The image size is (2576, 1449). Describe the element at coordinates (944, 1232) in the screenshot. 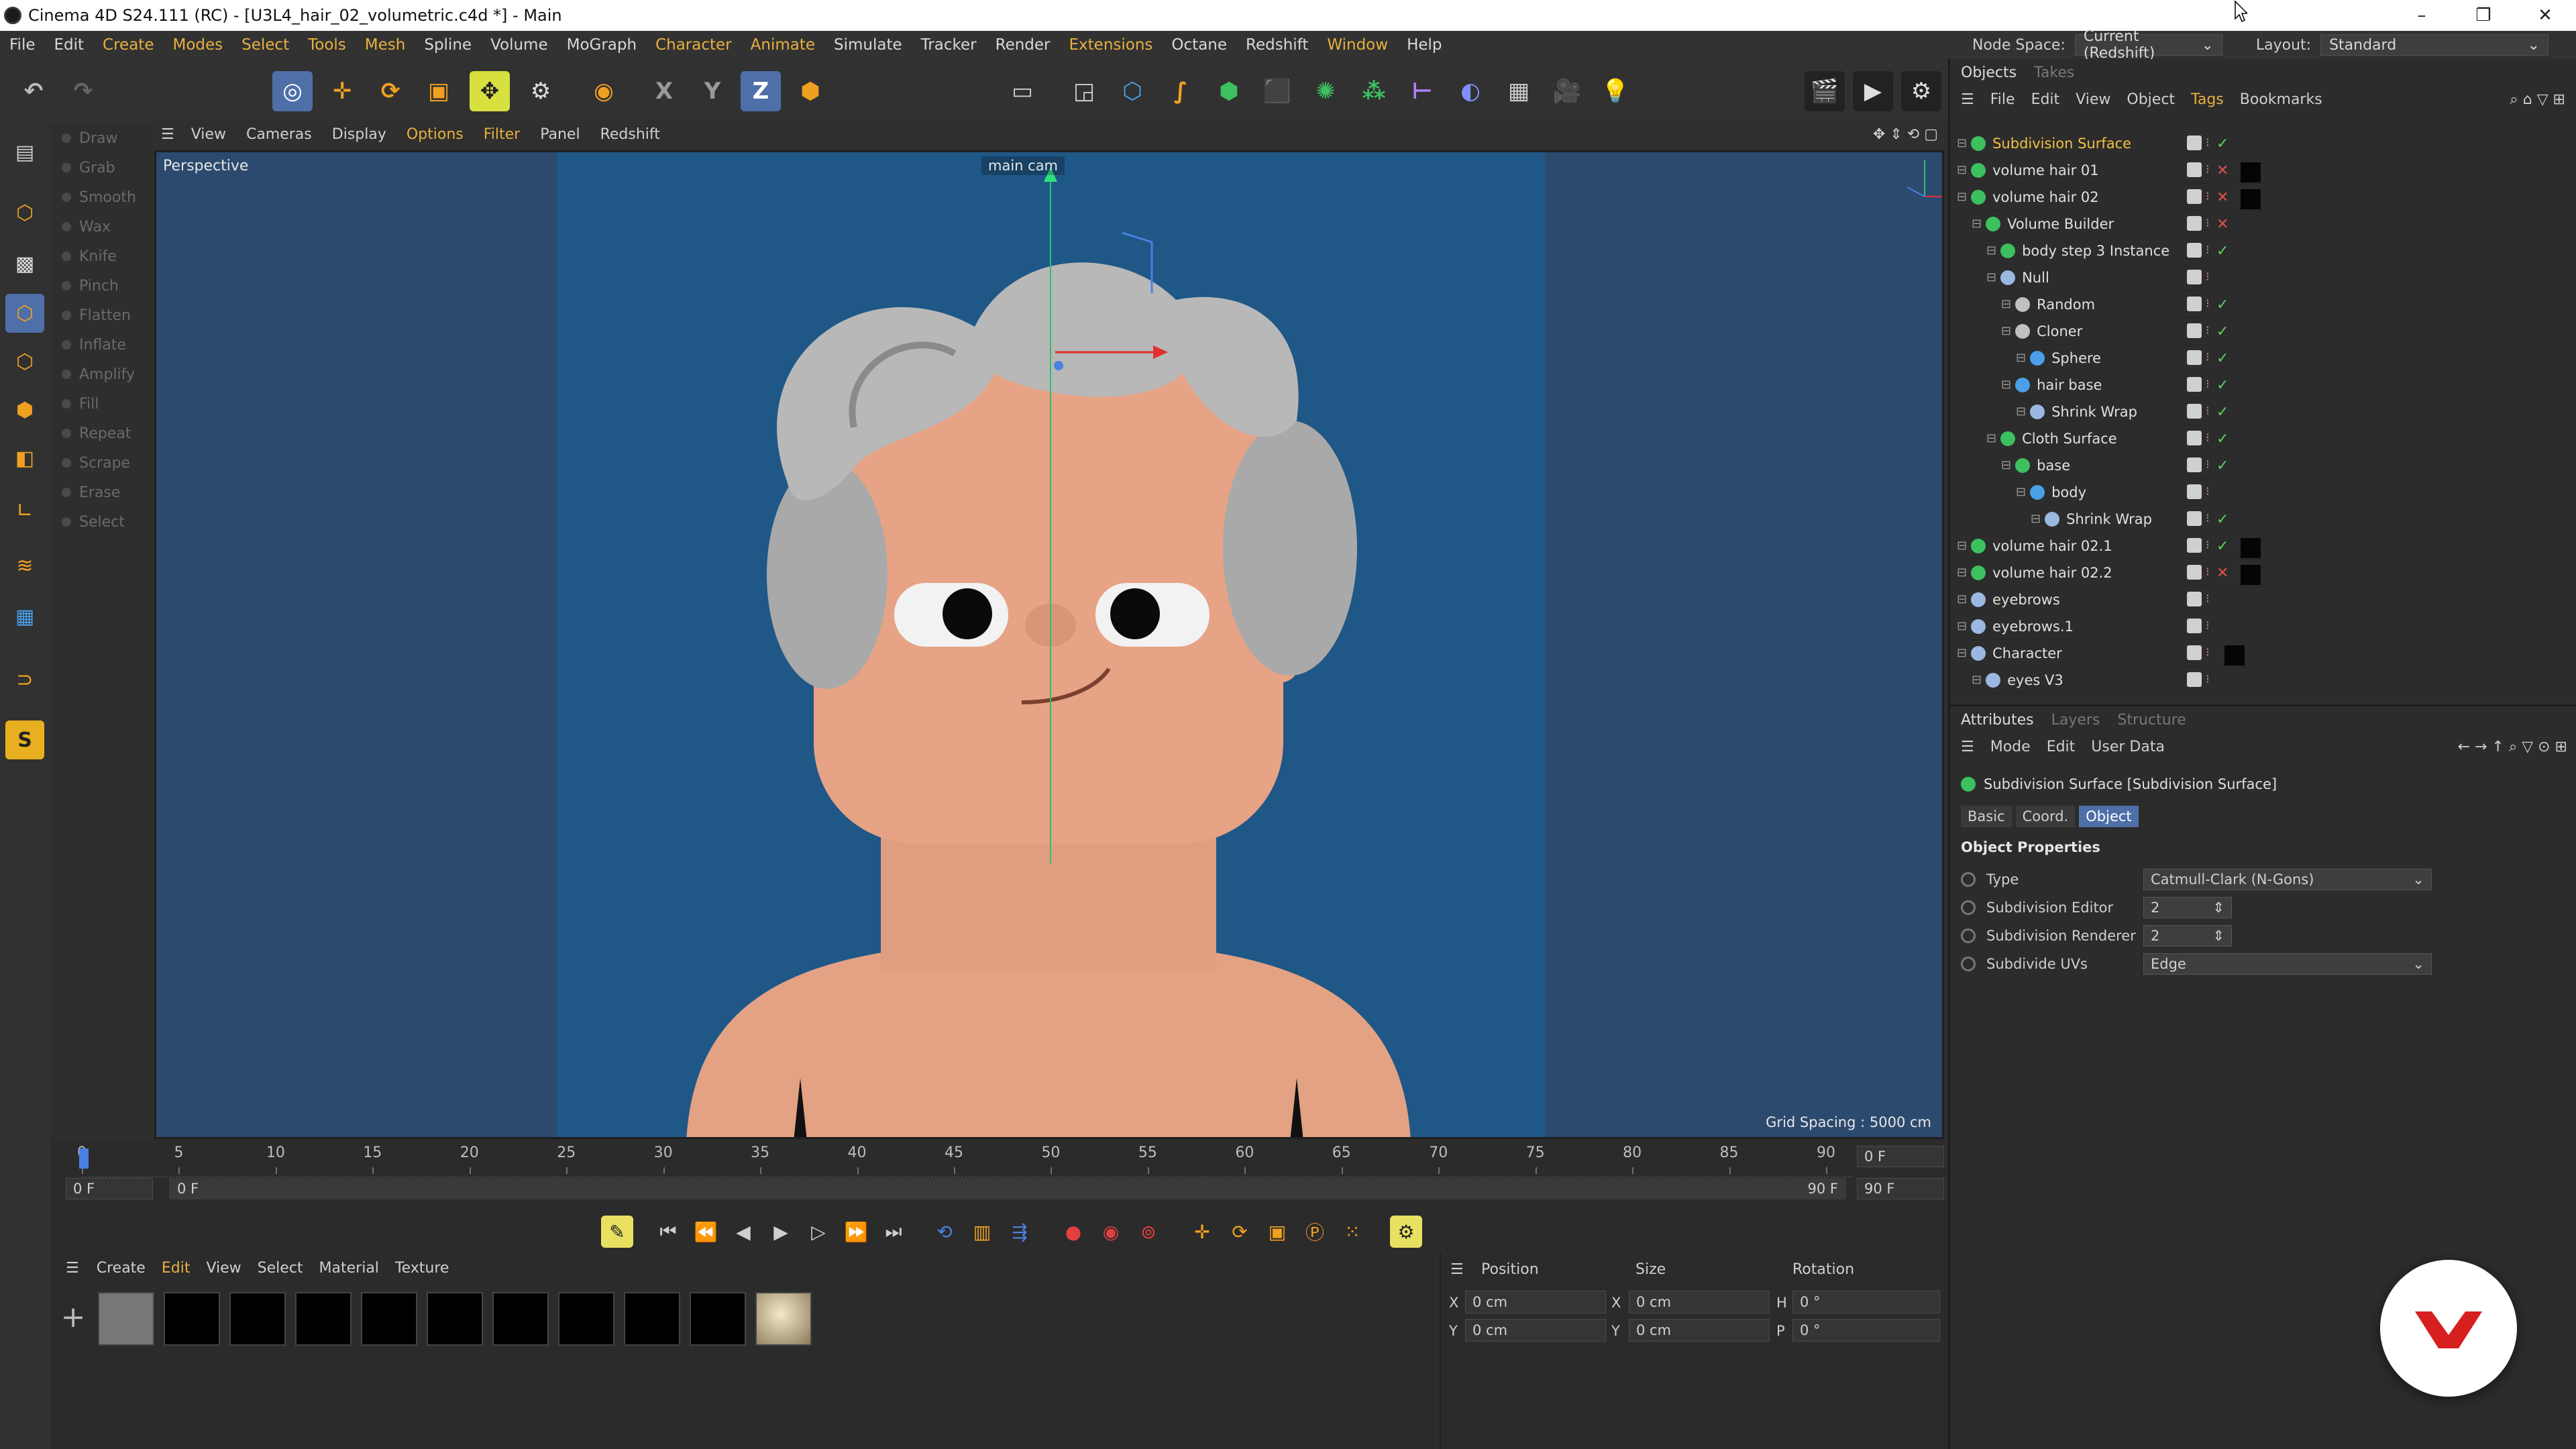

I see `loop-icon: ⟲` at that location.